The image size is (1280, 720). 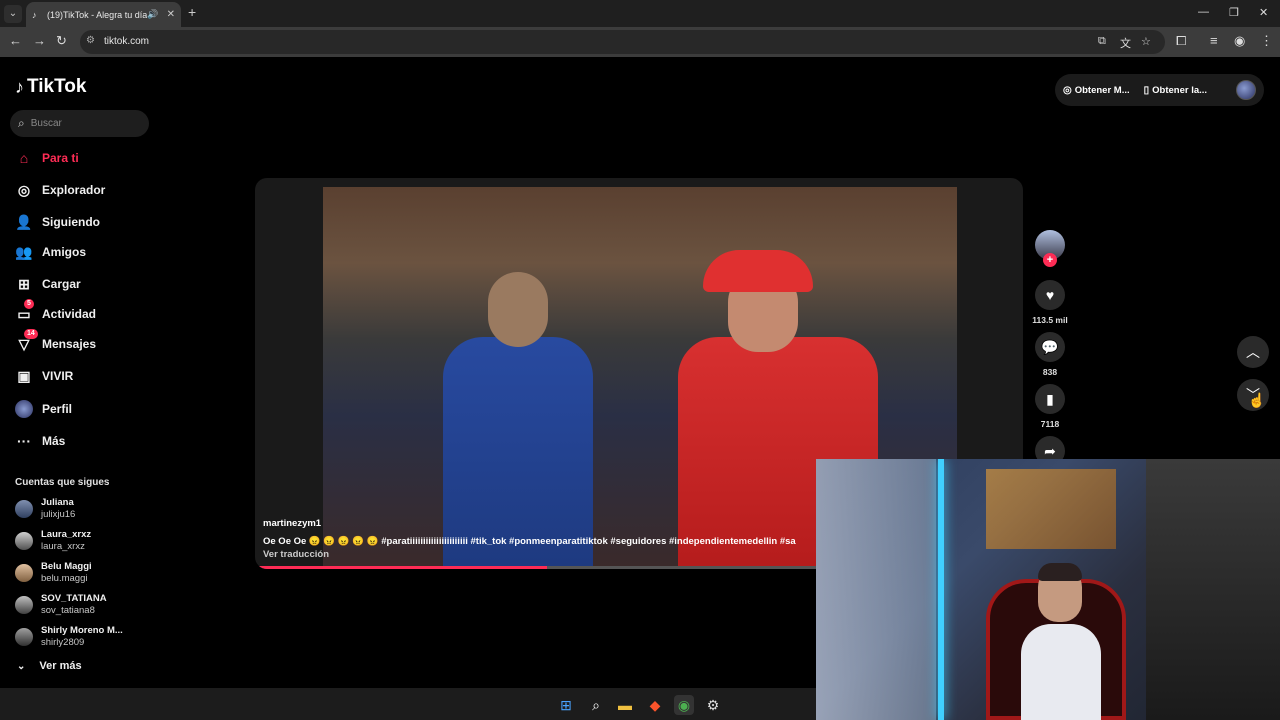 What do you see at coordinates (192, 12) in the screenshot?
I see `new-tab-button: +` at bounding box center [192, 12].